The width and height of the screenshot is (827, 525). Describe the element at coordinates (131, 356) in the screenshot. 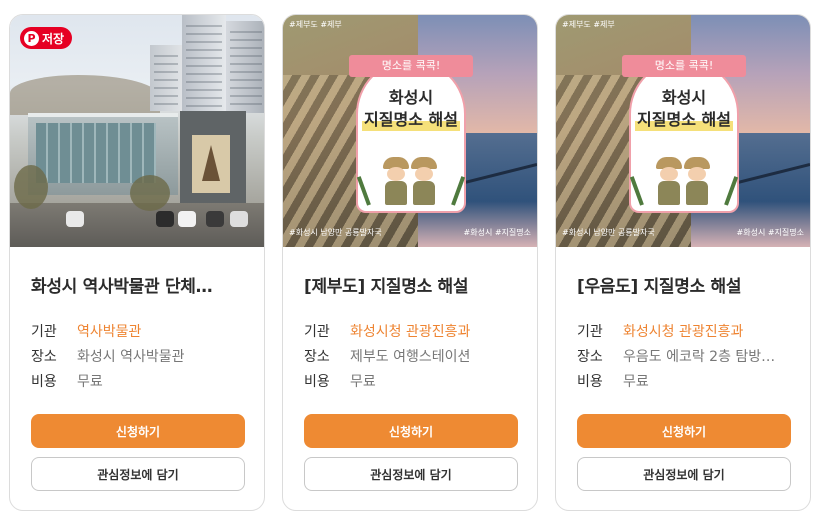

I see `meta-place: 화성시 역사박물관` at that location.